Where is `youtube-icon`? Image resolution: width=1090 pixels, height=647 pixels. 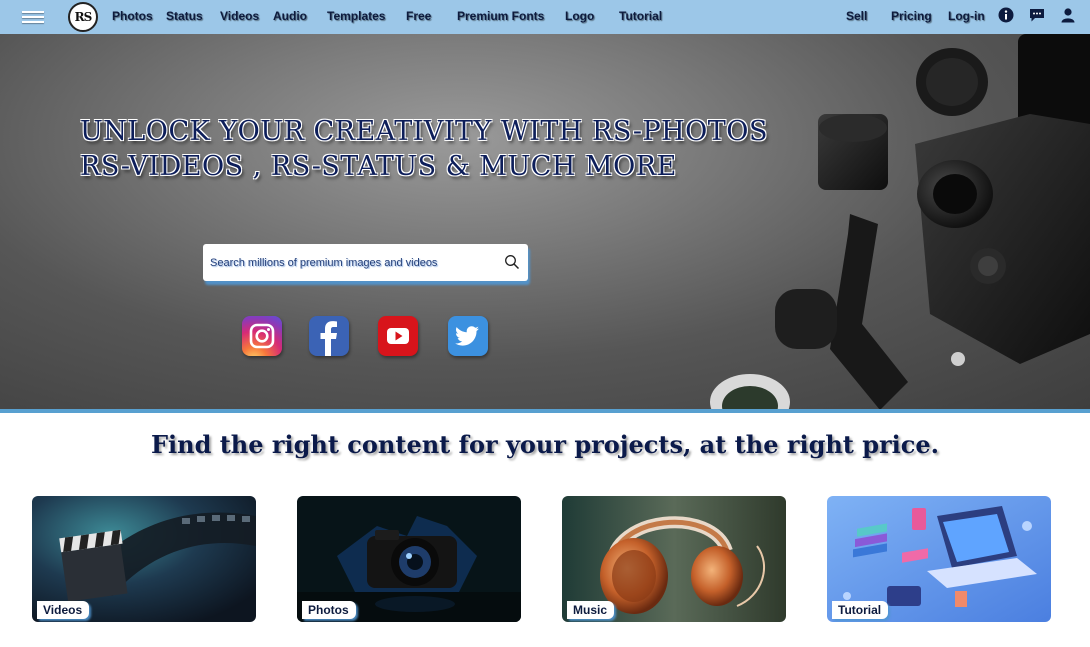 youtube-icon is located at coordinates (398, 336).